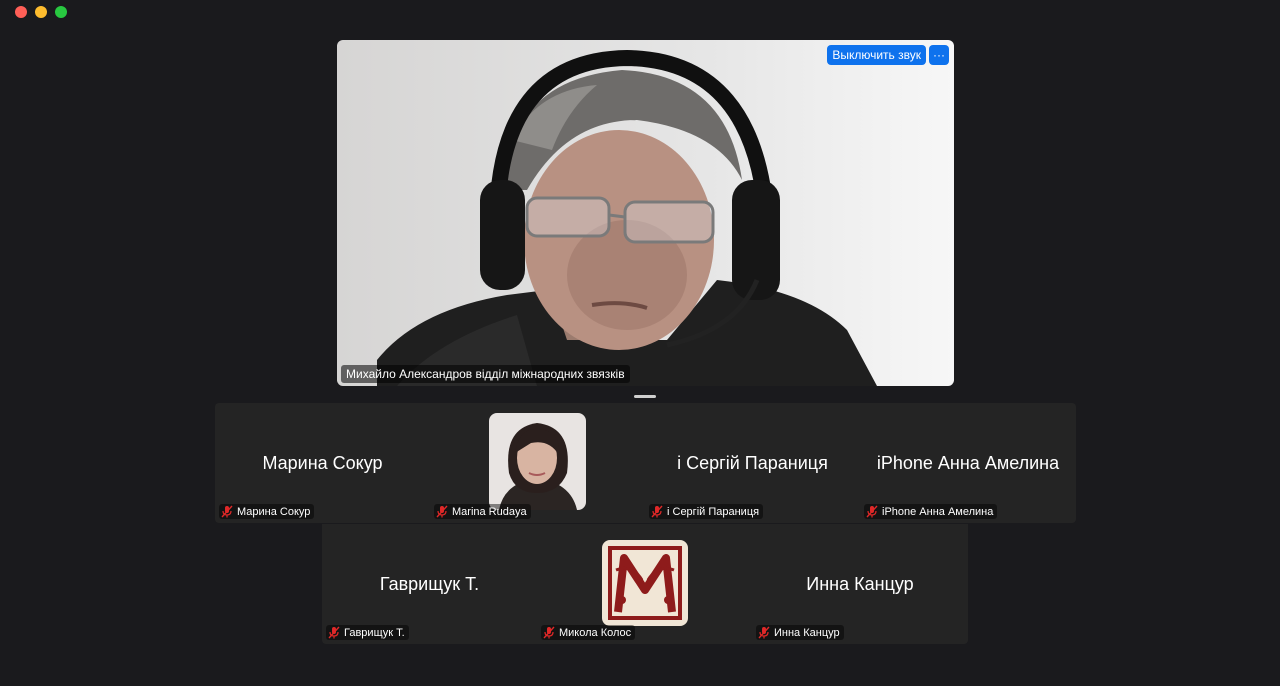  I want to click on participant-name: Марина Сокур, so click(274, 511).